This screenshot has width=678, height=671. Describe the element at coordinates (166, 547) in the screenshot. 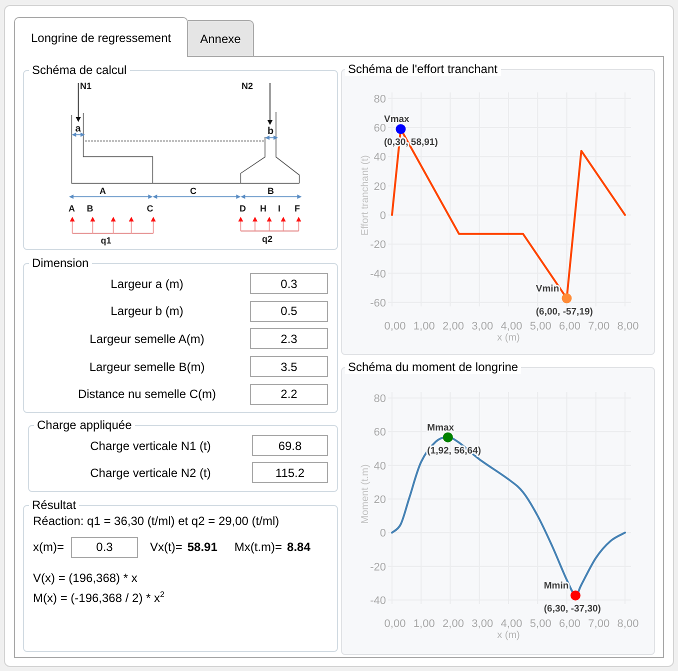

I see `result-label: Vx(t)=` at that location.